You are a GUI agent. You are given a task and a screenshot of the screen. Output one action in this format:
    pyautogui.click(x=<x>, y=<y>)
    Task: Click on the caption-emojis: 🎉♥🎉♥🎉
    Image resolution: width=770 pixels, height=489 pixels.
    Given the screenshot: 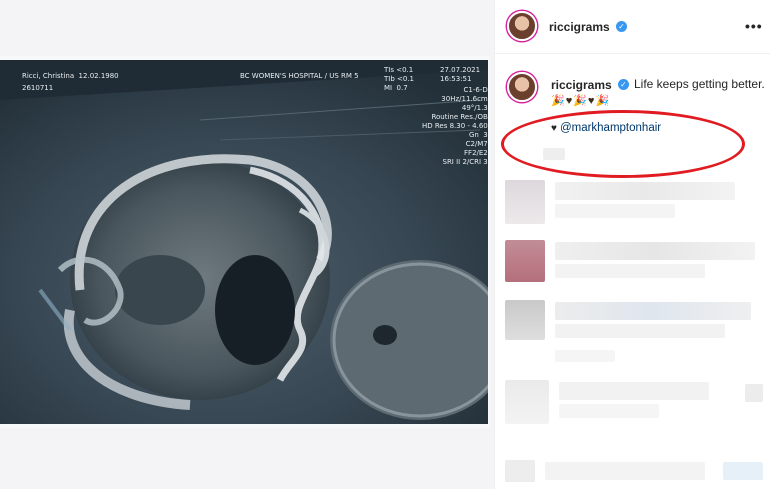 What is the action you would take?
    pyautogui.click(x=581, y=101)
    